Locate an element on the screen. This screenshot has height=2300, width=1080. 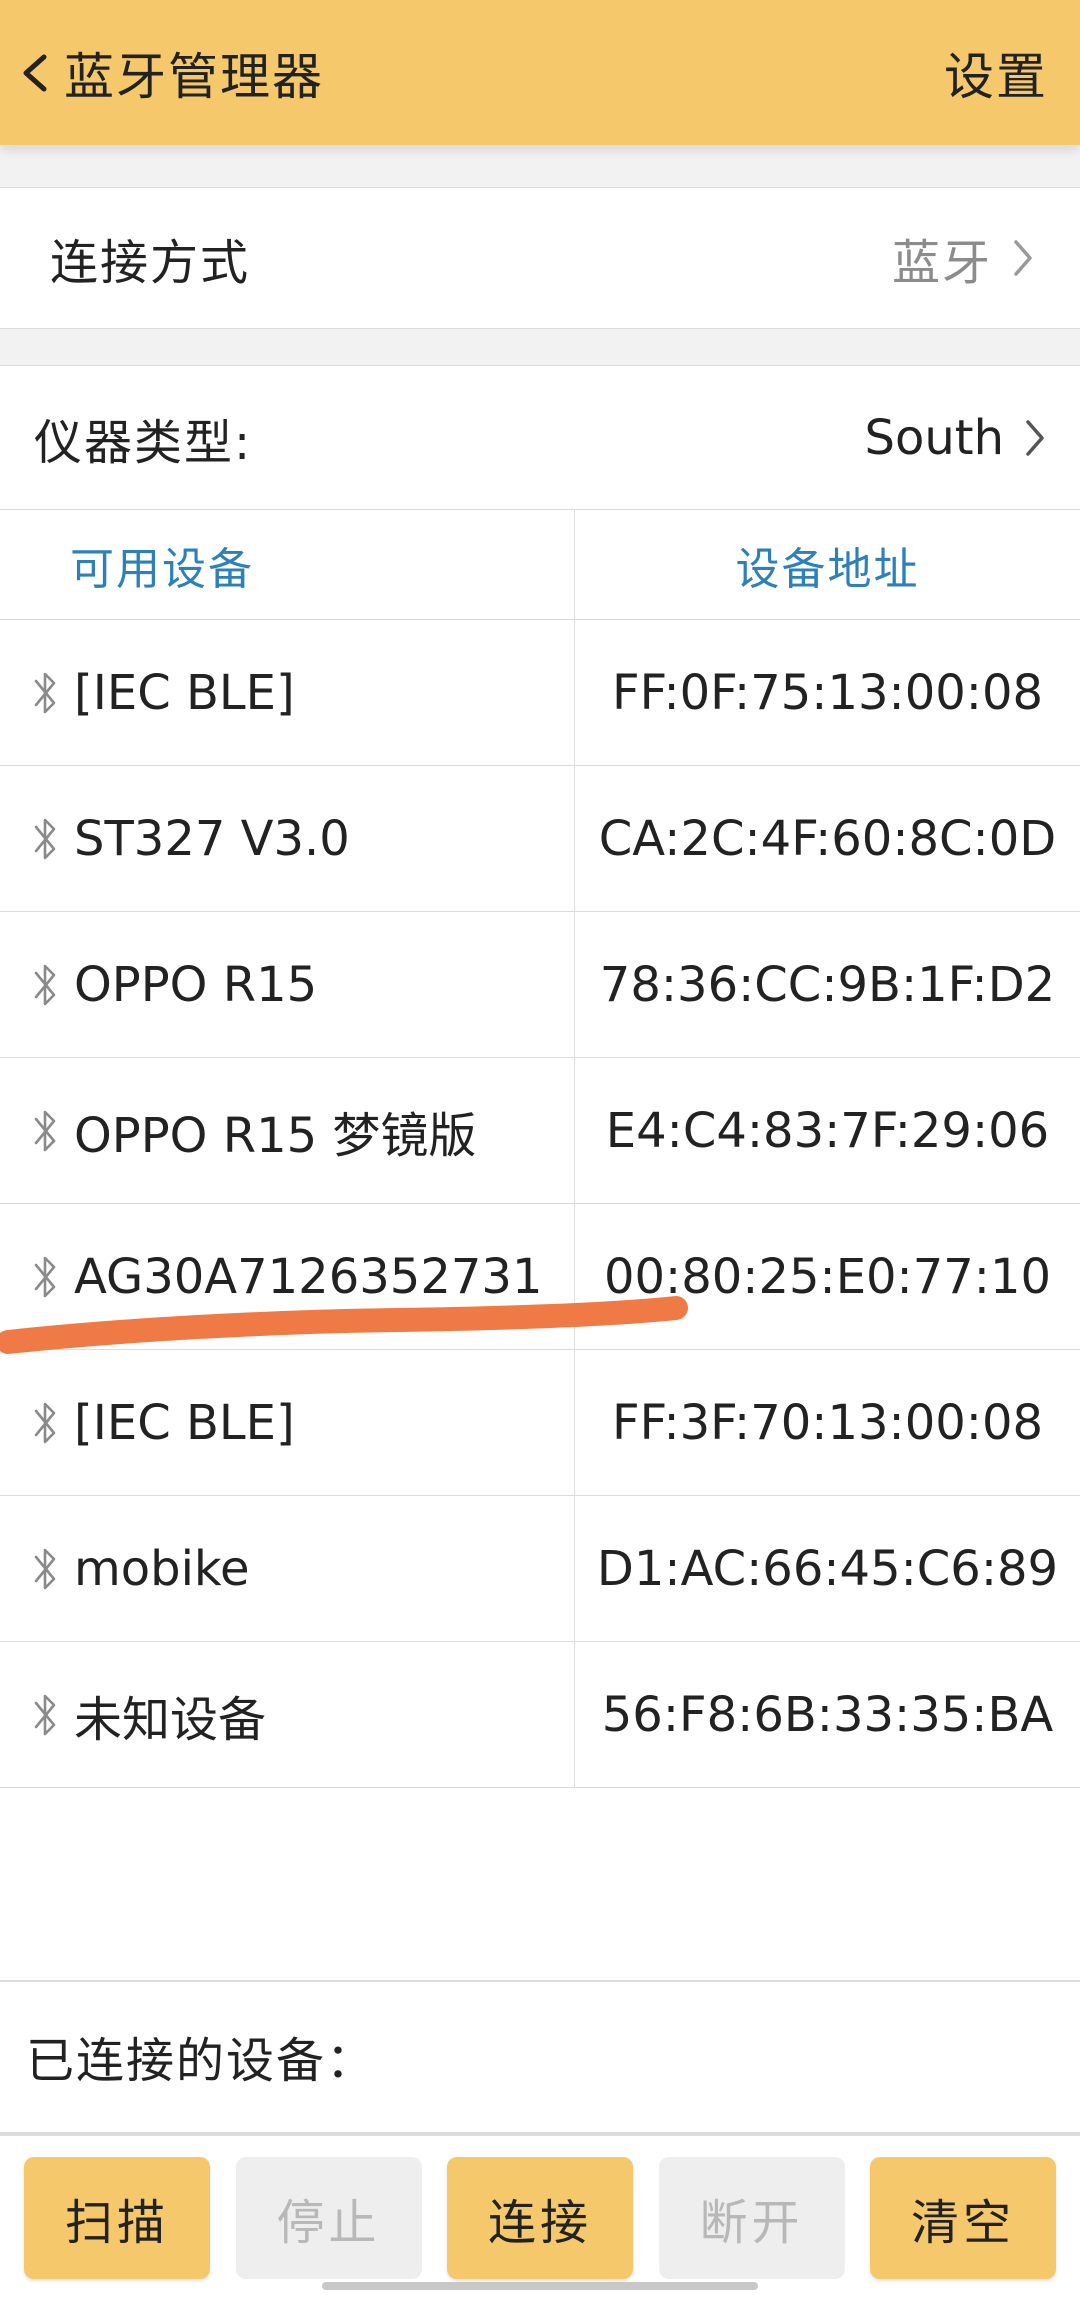
device-address: CA:2C:4F:60:8C:0D is located at coordinates (827, 838).